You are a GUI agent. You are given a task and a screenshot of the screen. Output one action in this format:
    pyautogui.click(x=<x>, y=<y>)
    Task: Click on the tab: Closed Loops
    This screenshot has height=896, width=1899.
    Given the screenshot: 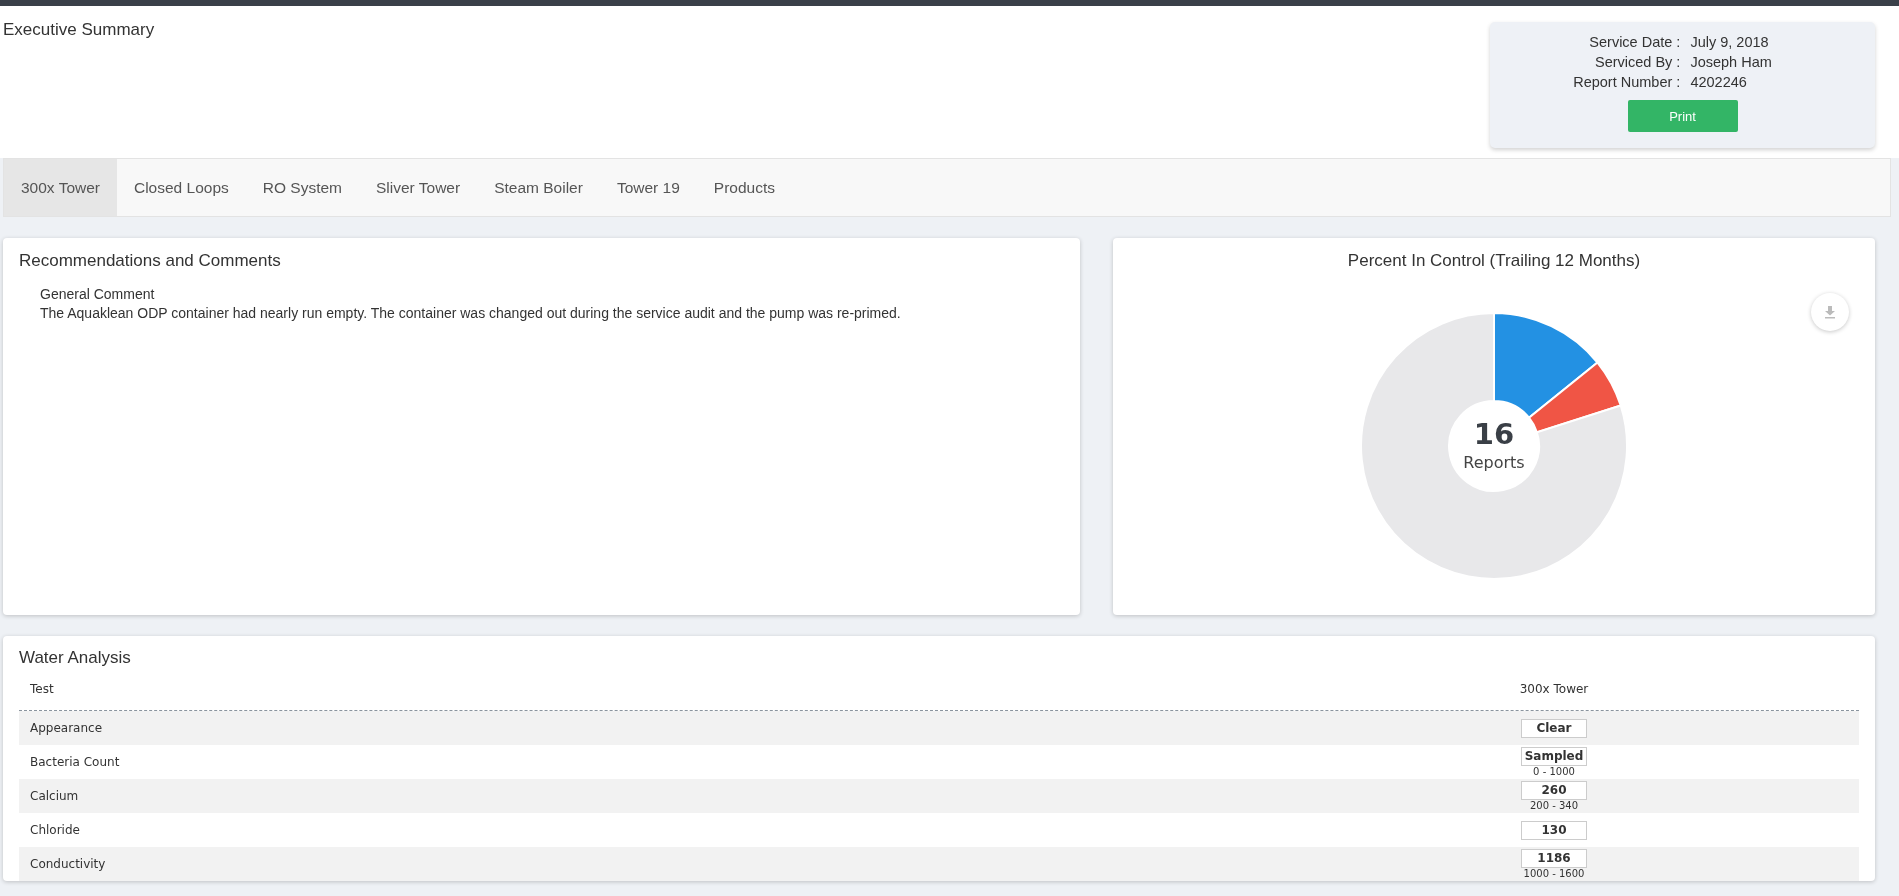 What is the action you would take?
    pyautogui.click(x=181, y=187)
    